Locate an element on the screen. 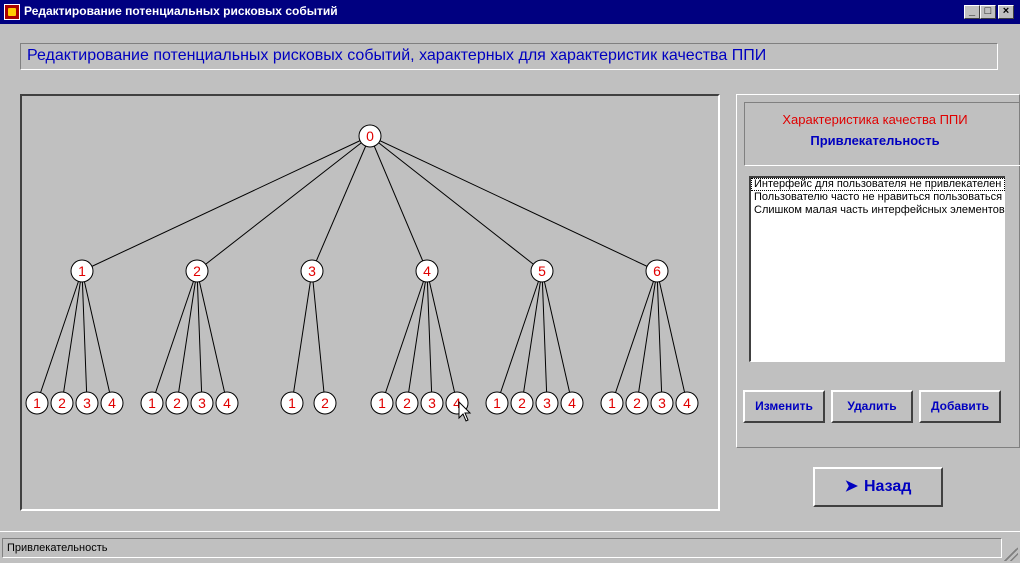 The width and height of the screenshot is (1020, 563). close-button: × is located at coordinates (1006, 12).